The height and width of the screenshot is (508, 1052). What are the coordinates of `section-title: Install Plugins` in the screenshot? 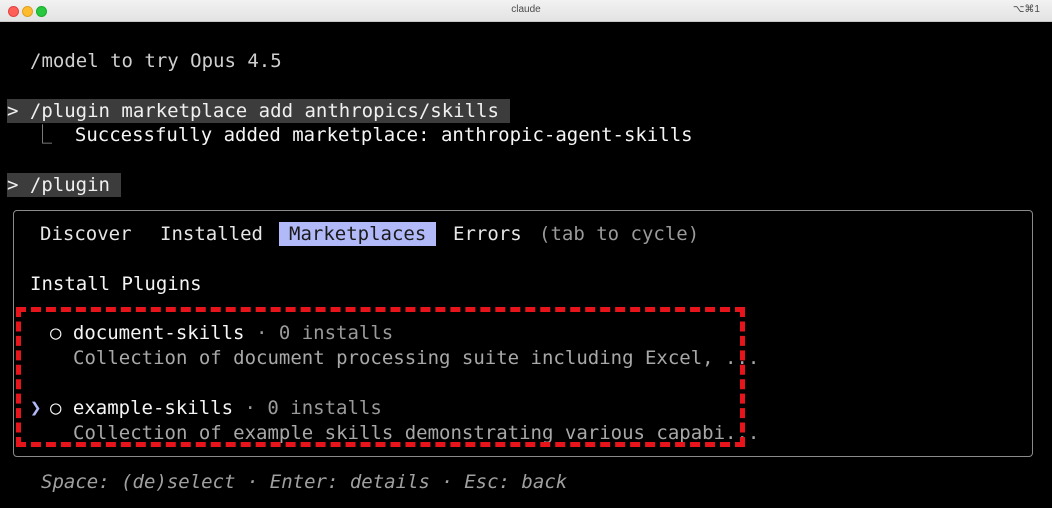 It's located at (116, 284).